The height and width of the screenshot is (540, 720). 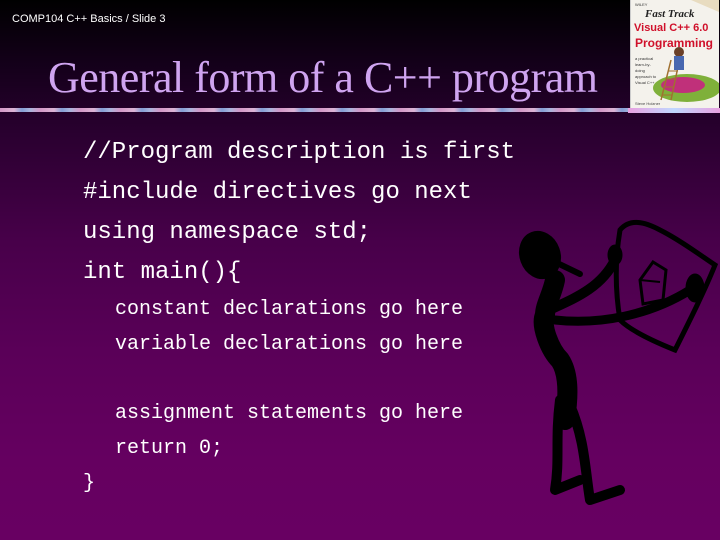 What do you see at coordinates (169, 448) in the screenshot?
I see `code-line-return: return 0;` at bounding box center [169, 448].